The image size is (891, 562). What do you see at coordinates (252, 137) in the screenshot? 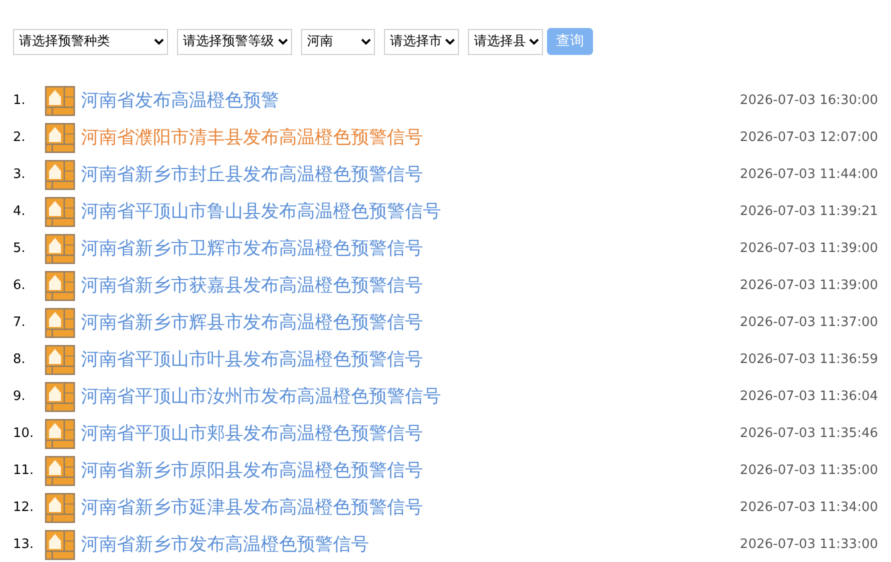
I see `alert-link: 河南省濮阳市清丰县发布高温橙色预警信号` at bounding box center [252, 137].